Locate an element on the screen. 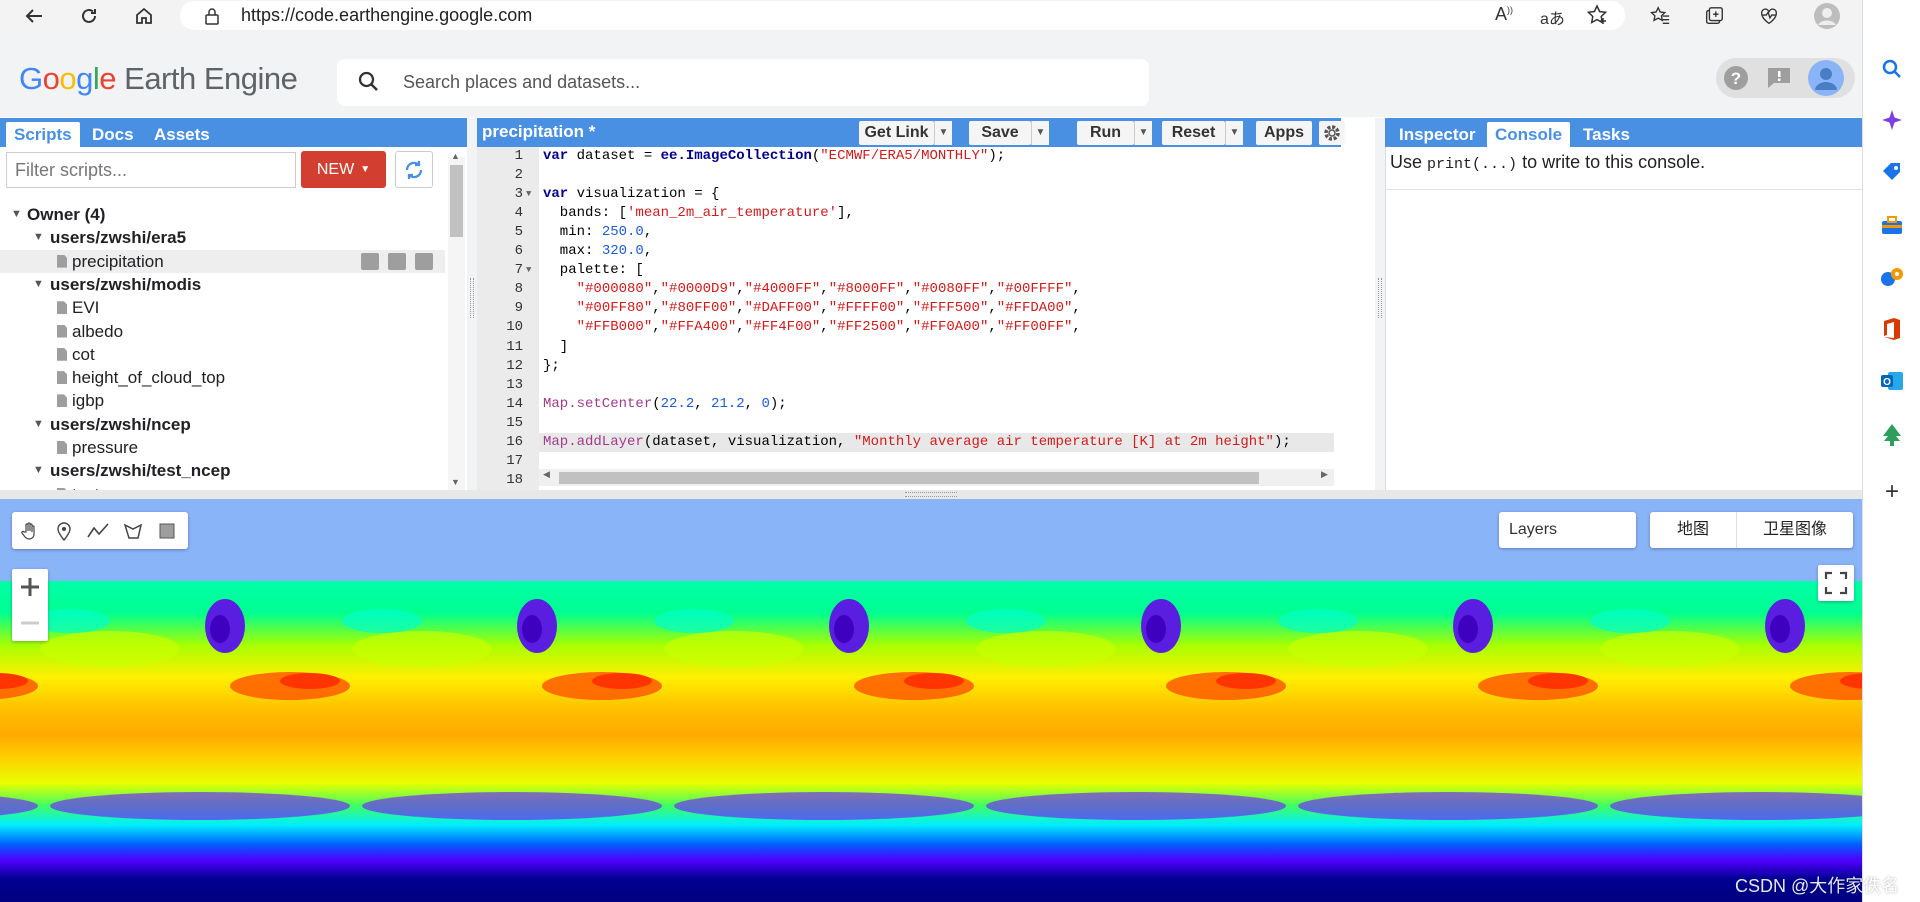 Image resolution: width=1920 pixels, height=902 pixels. apps-button: Apps is located at coordinates (1284, 133).